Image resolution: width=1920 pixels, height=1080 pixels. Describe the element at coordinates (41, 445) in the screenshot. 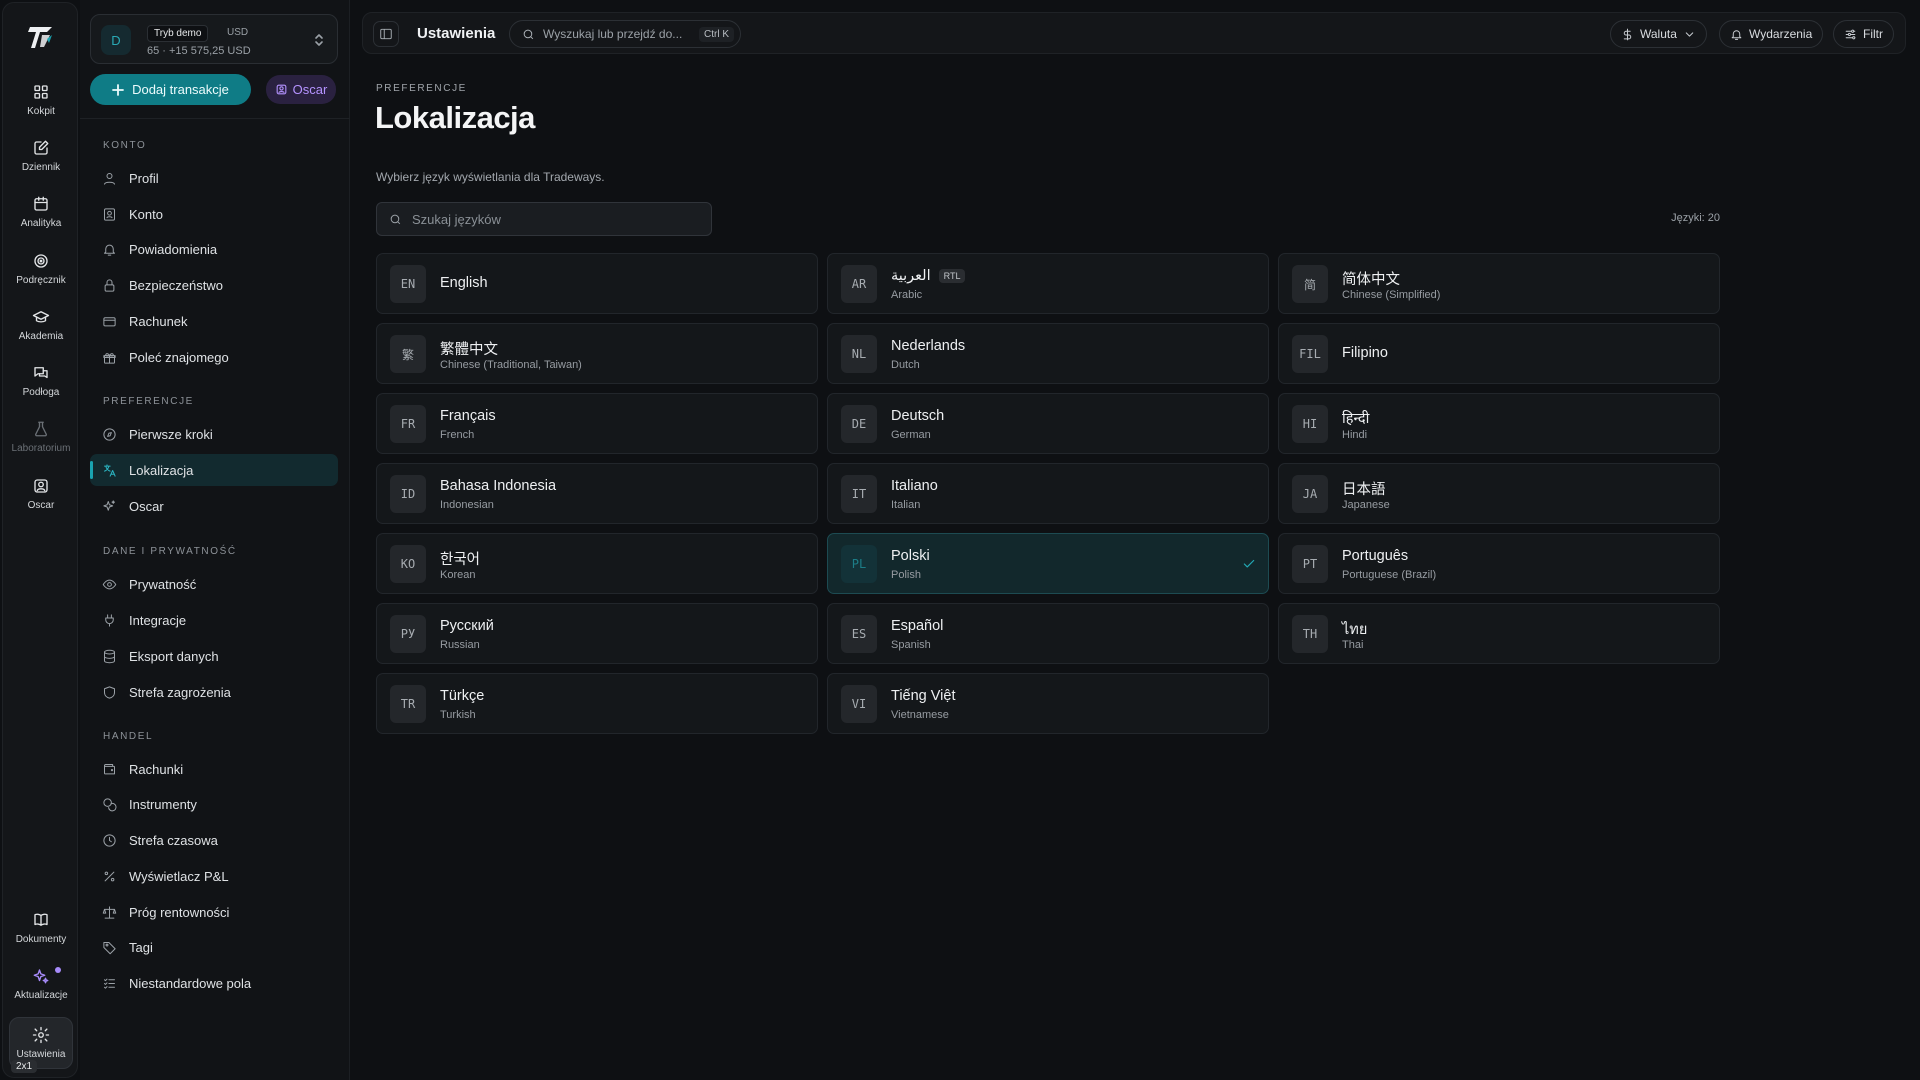

I see `rail-item-laboratorium: Laboratorium` at that location.